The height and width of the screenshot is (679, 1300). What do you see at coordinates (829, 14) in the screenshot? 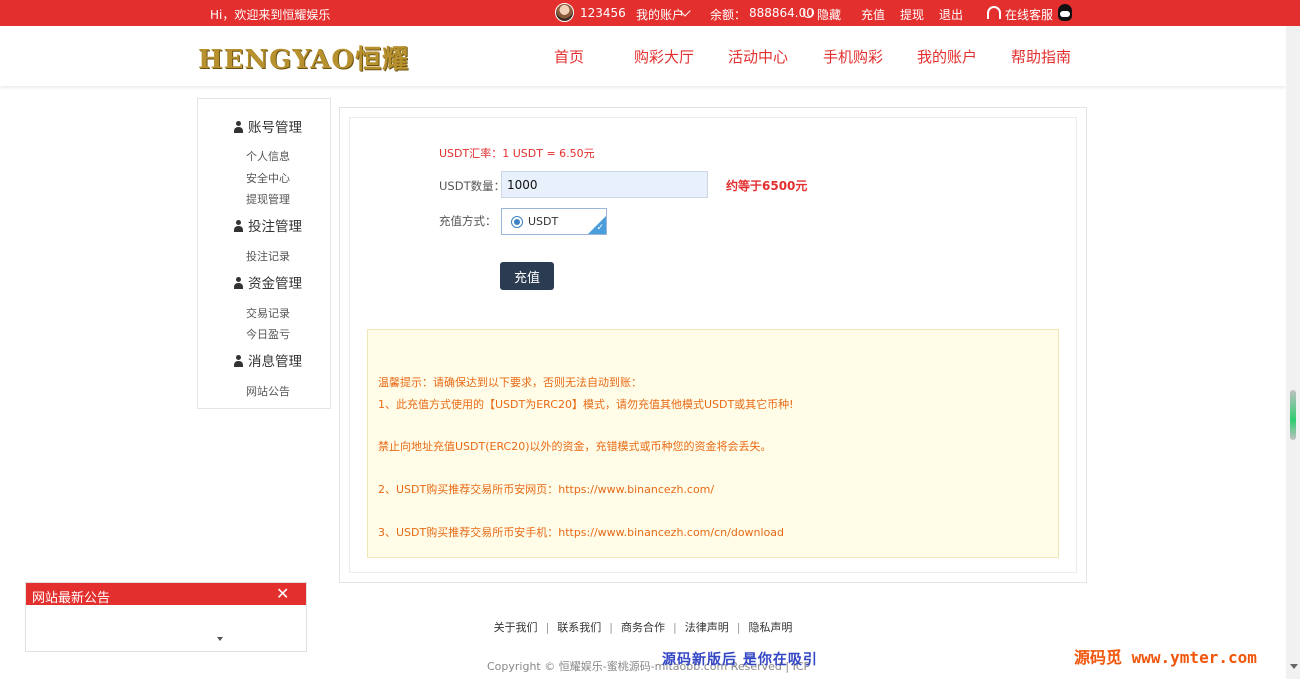
I see `hide-balance-link: 隐藏` at bounding box center [829, 14].